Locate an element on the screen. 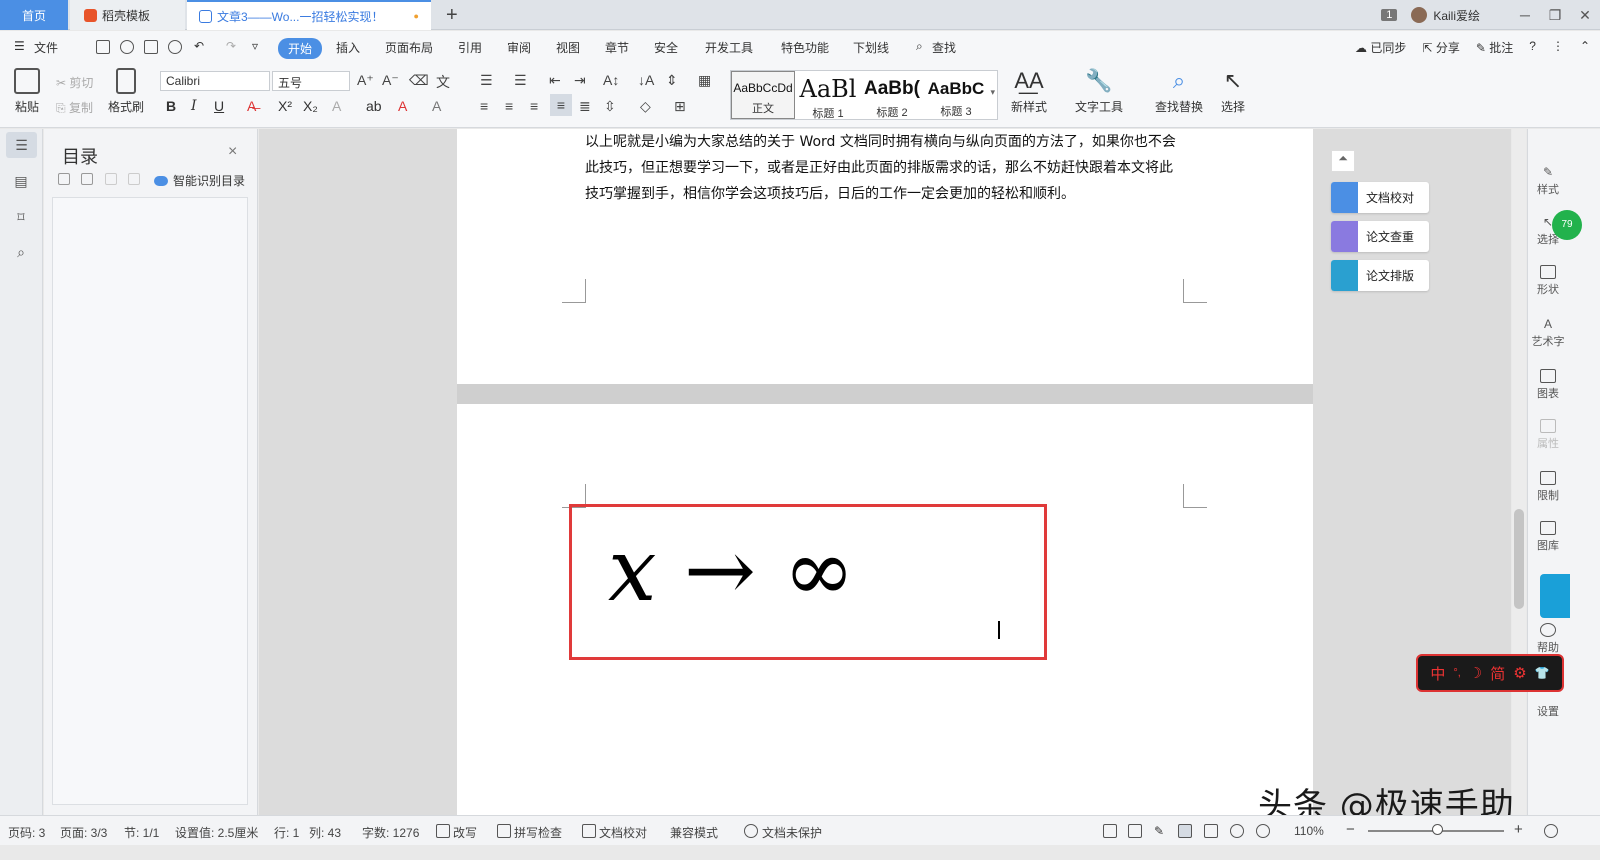  copy-button: ⎘ 复制 is located at coordinates (74, 107).